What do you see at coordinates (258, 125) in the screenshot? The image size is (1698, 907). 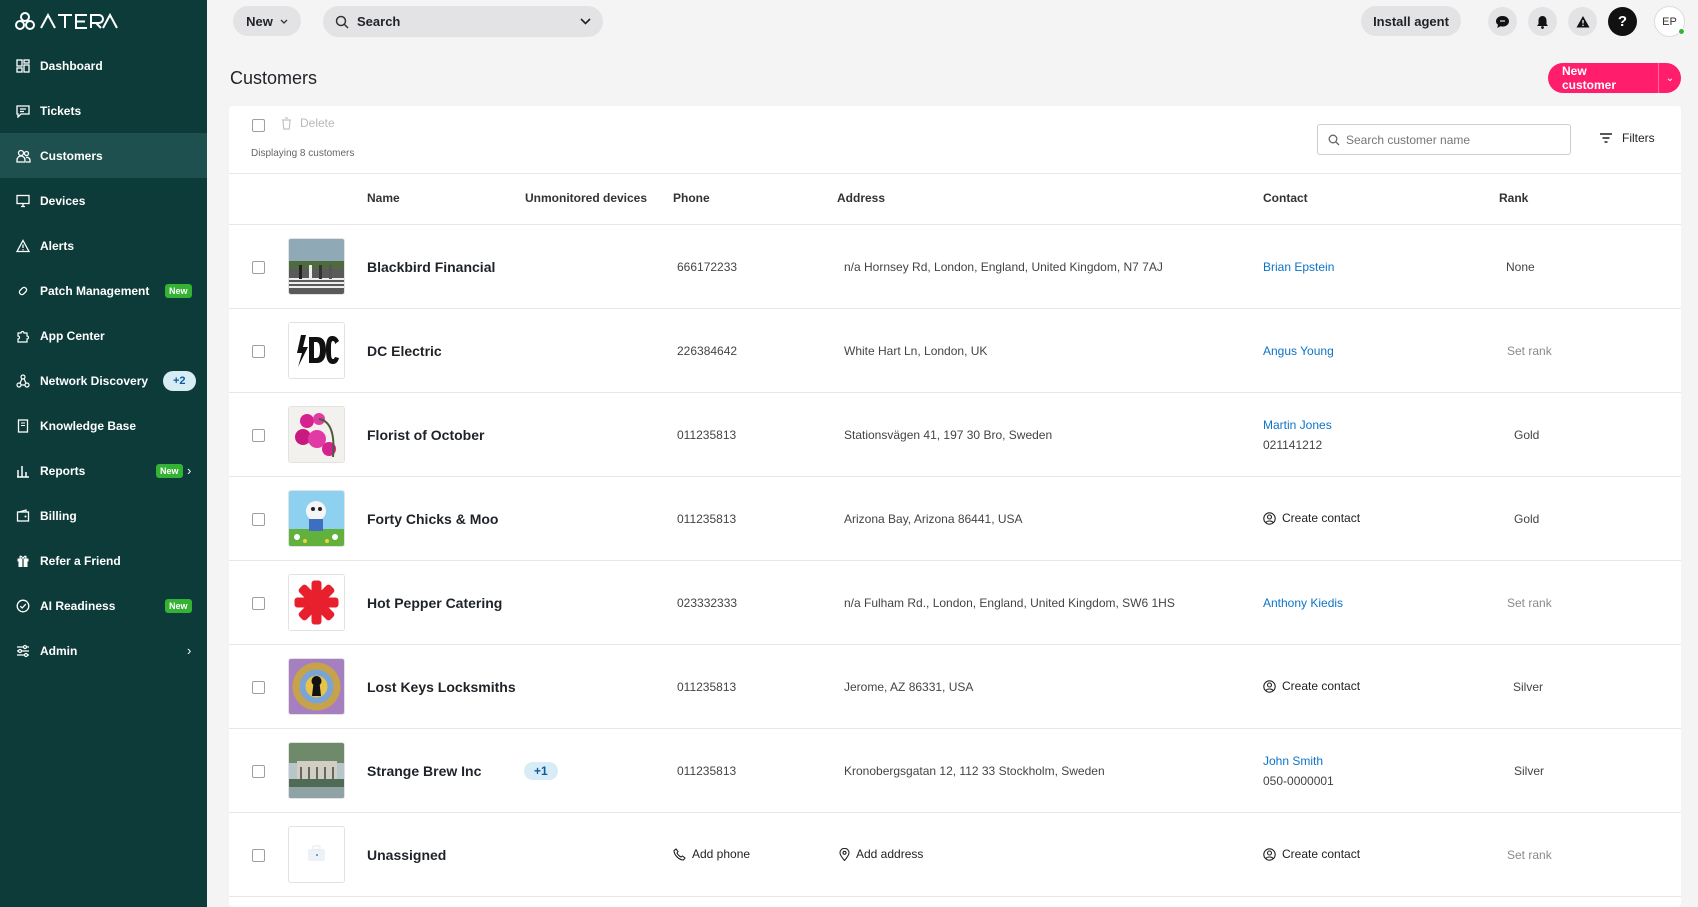 I see `select-all-checkbox` at bounding box center [258, 125].